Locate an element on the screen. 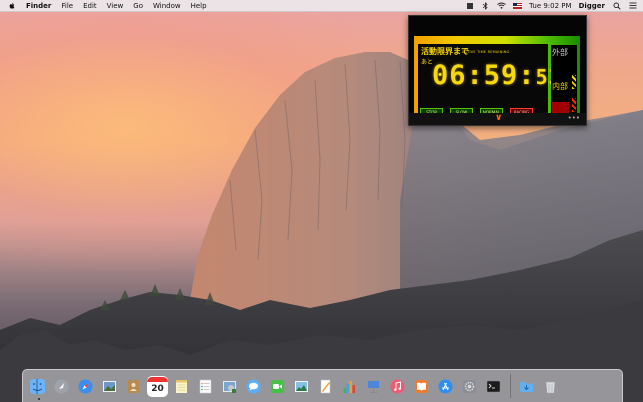  menu-file: File is located at coordinates (67, 6).